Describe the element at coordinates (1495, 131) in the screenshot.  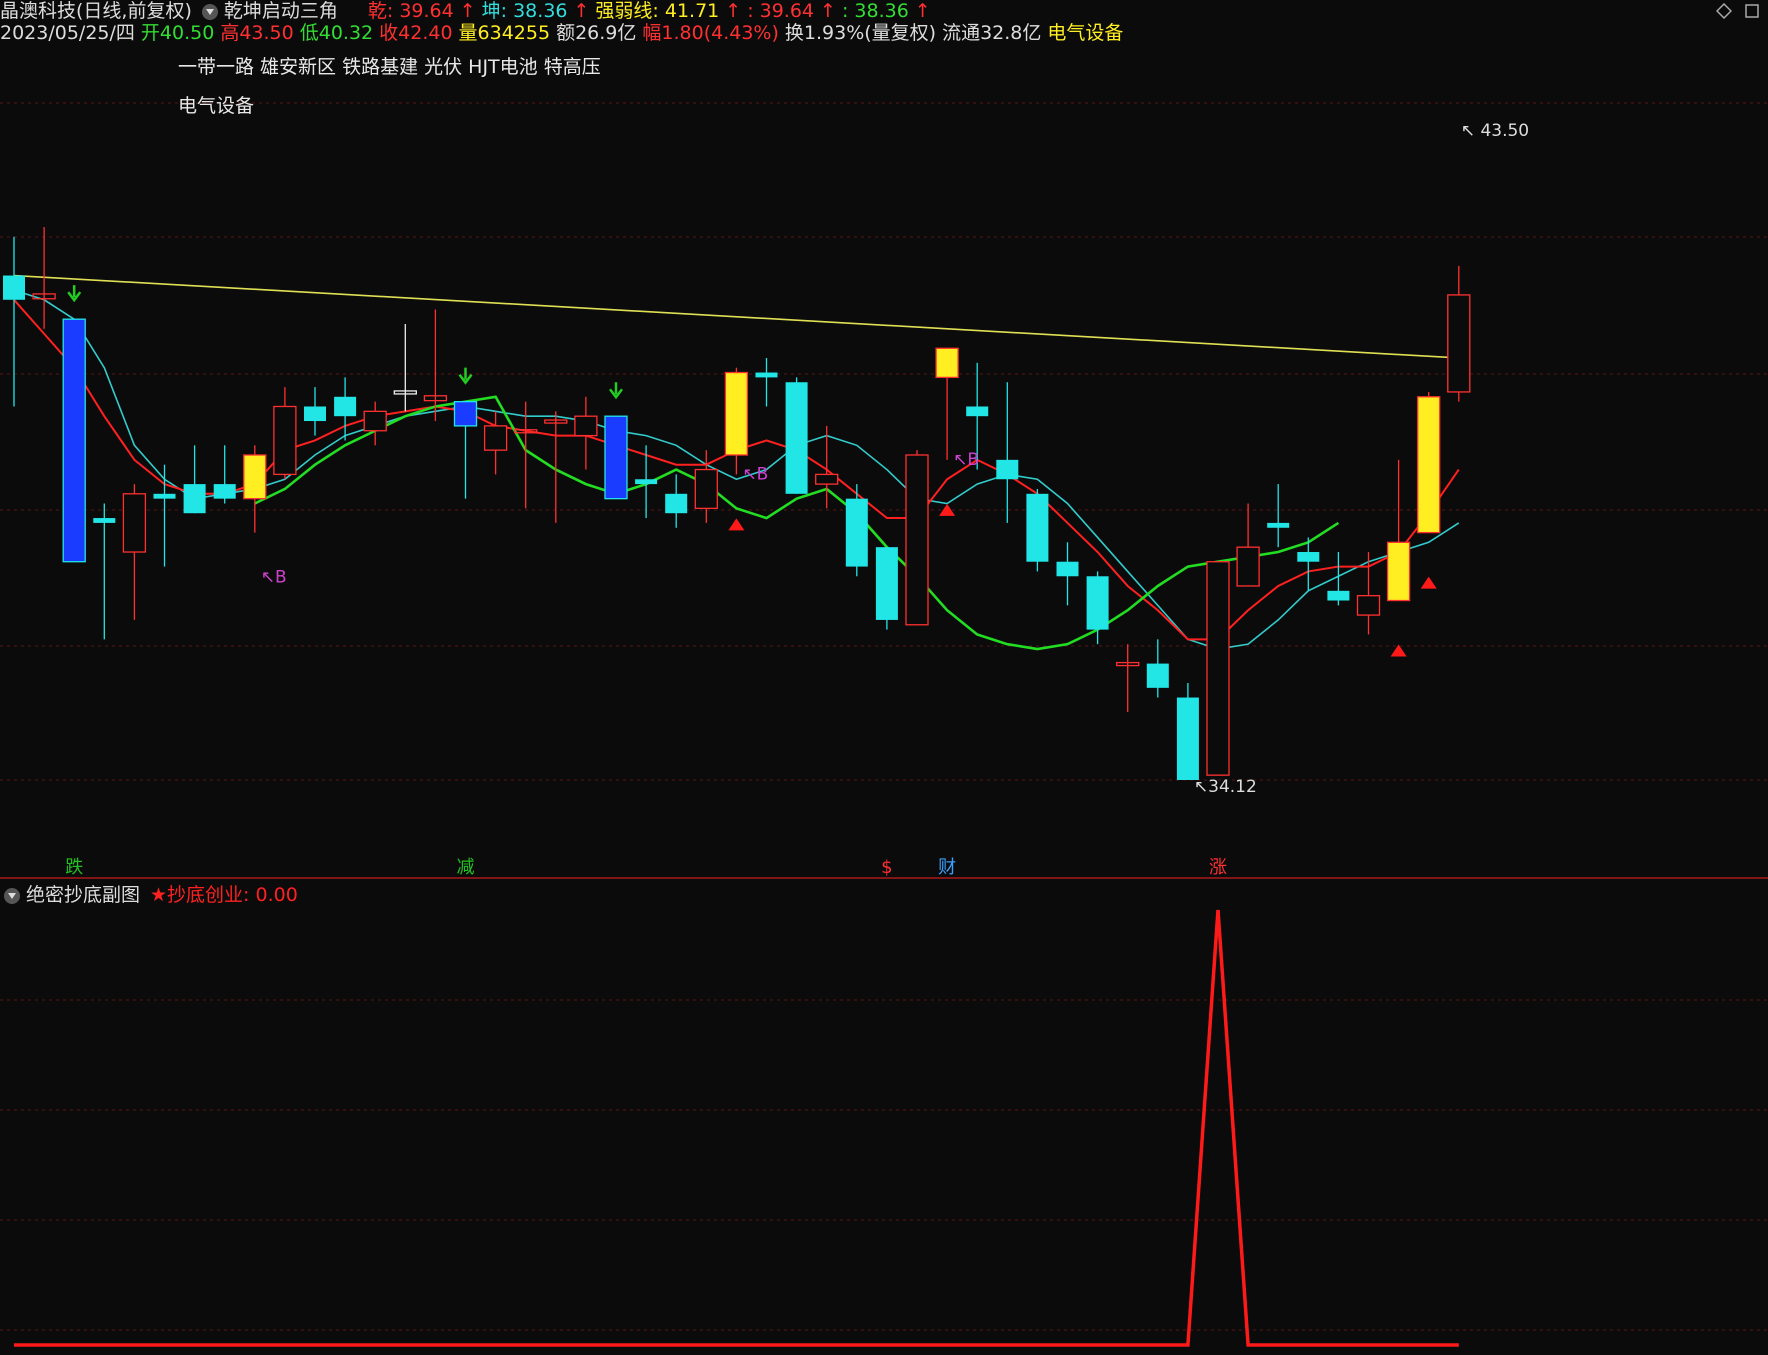
I see `high-price-label: ↖ 43.50` at that location.